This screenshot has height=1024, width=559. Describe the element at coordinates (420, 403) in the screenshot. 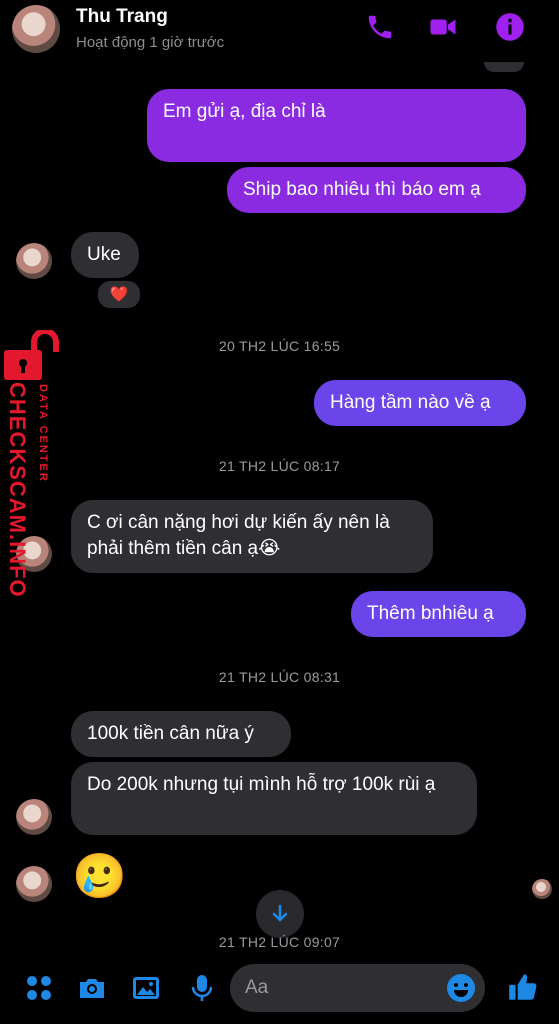

I see `outgoing-message: Hàng tầm nào về ạ` at that location.